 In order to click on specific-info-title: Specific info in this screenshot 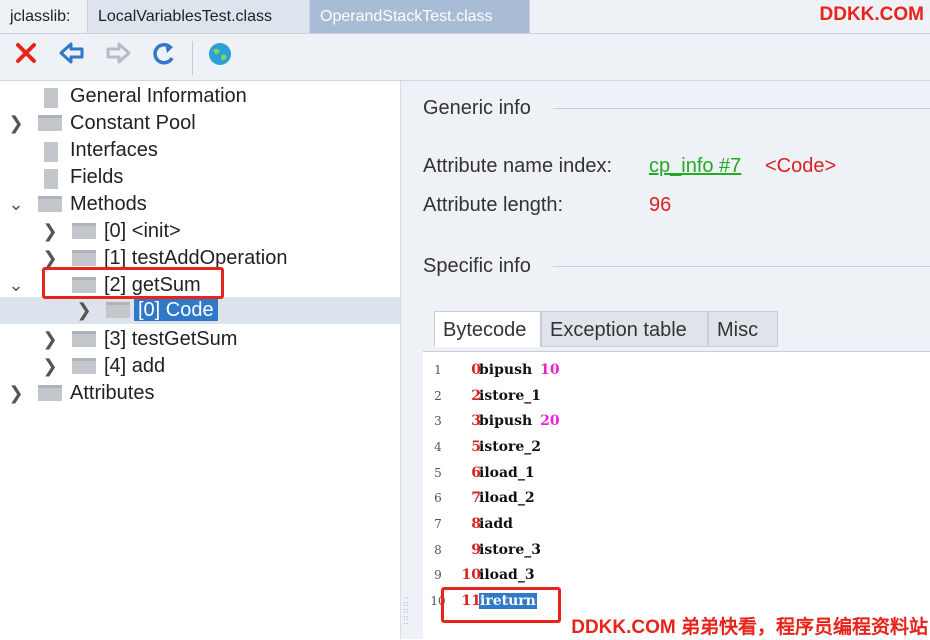, I will do `click(477, 266)`.